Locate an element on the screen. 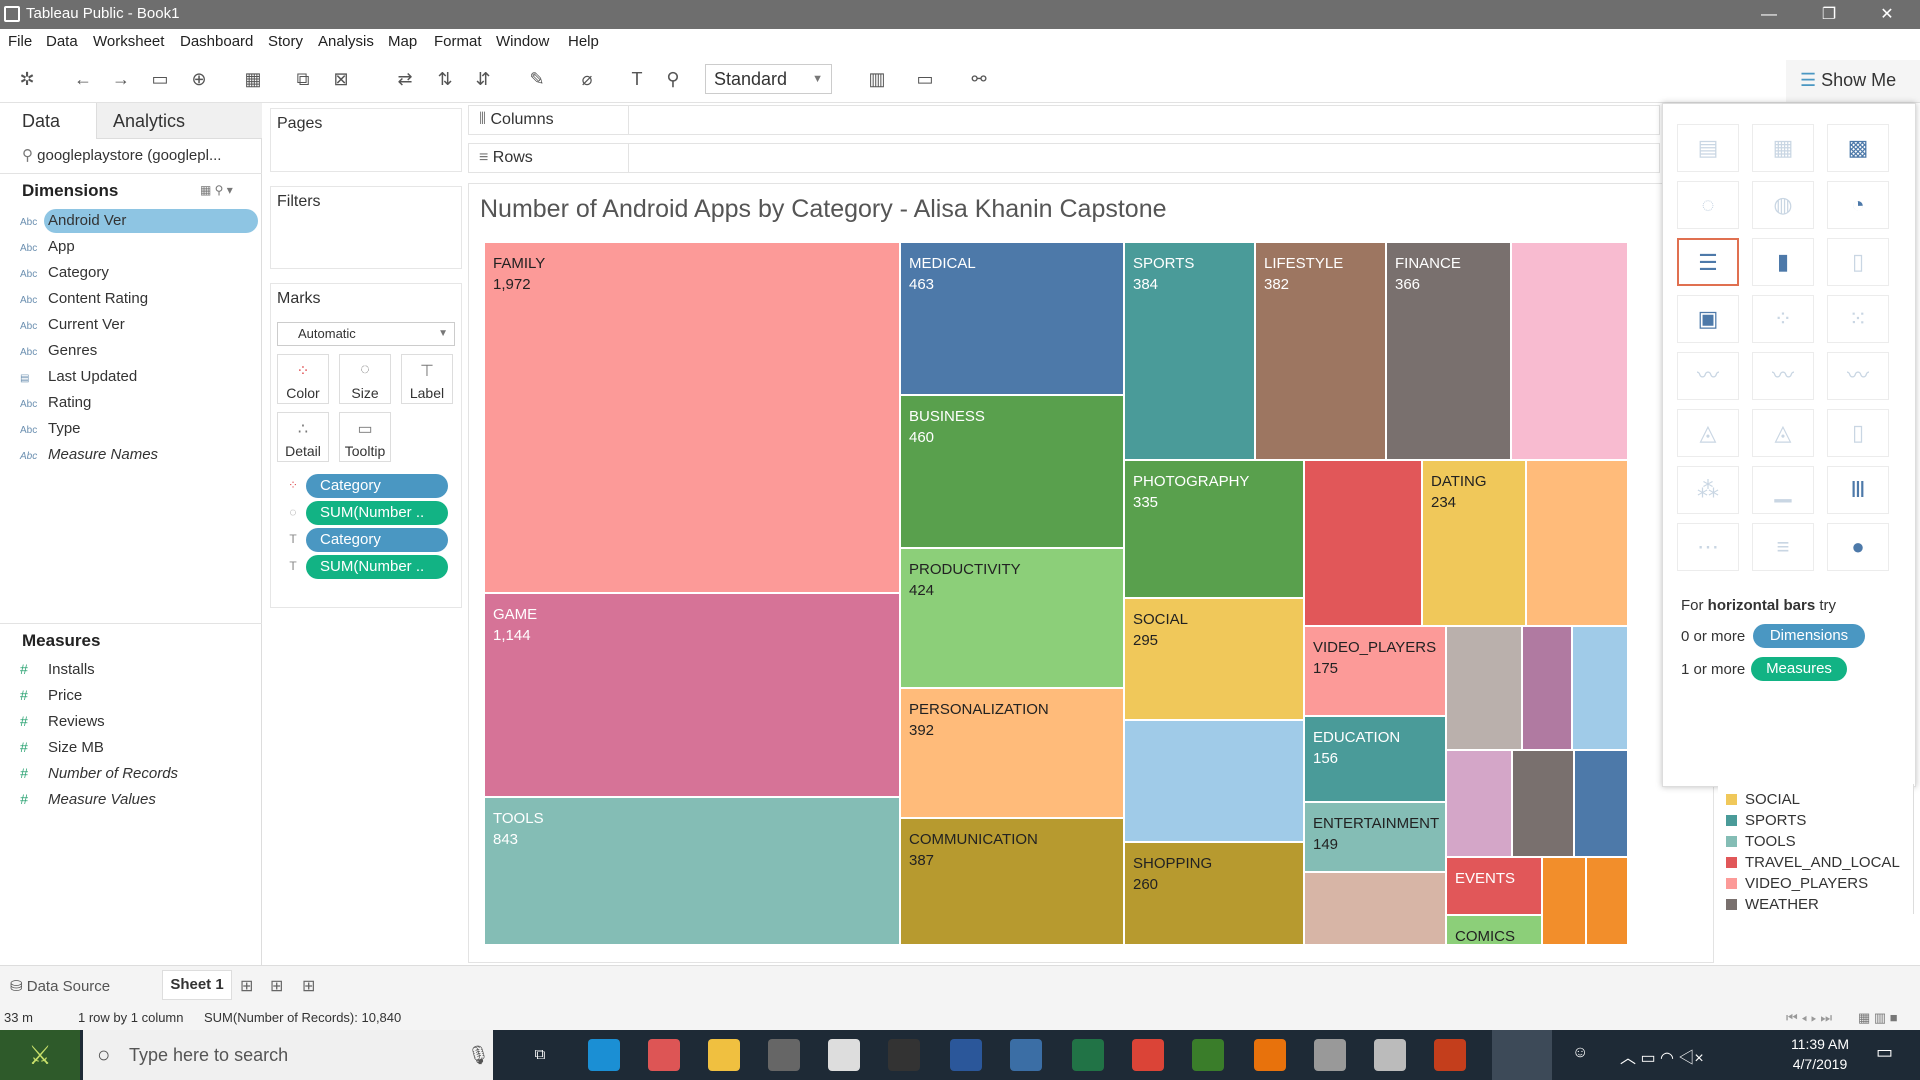  rows-shelf: ≡ Rows is located at coordinates (1064, 158).